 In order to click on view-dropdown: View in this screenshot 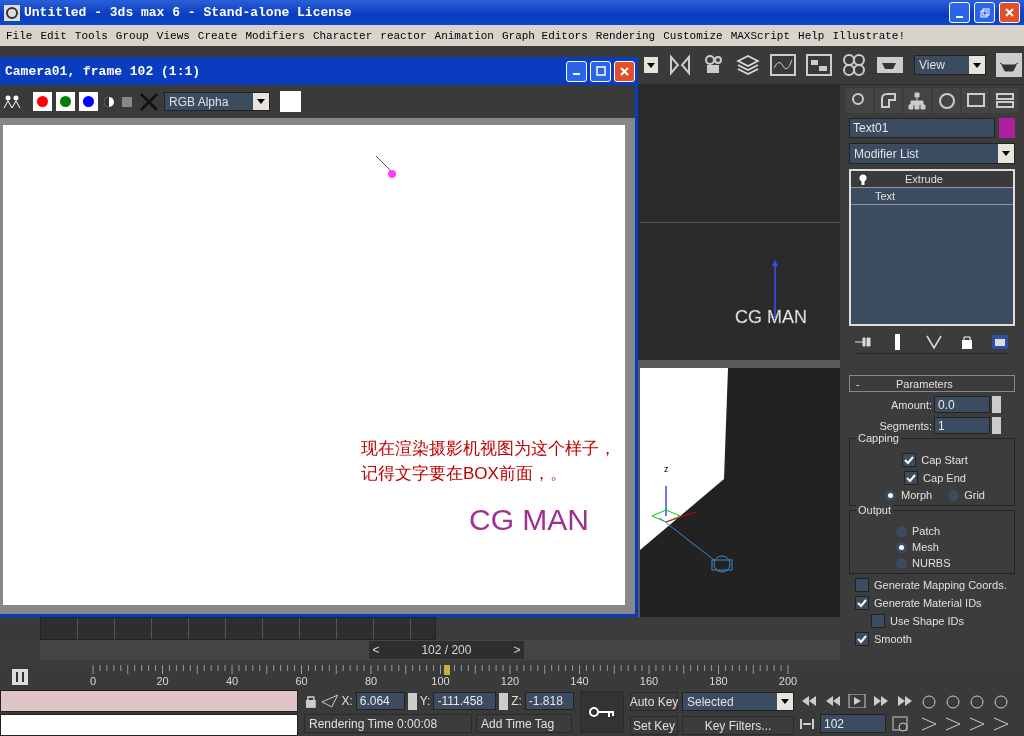, I will do `click(950, 65)`.